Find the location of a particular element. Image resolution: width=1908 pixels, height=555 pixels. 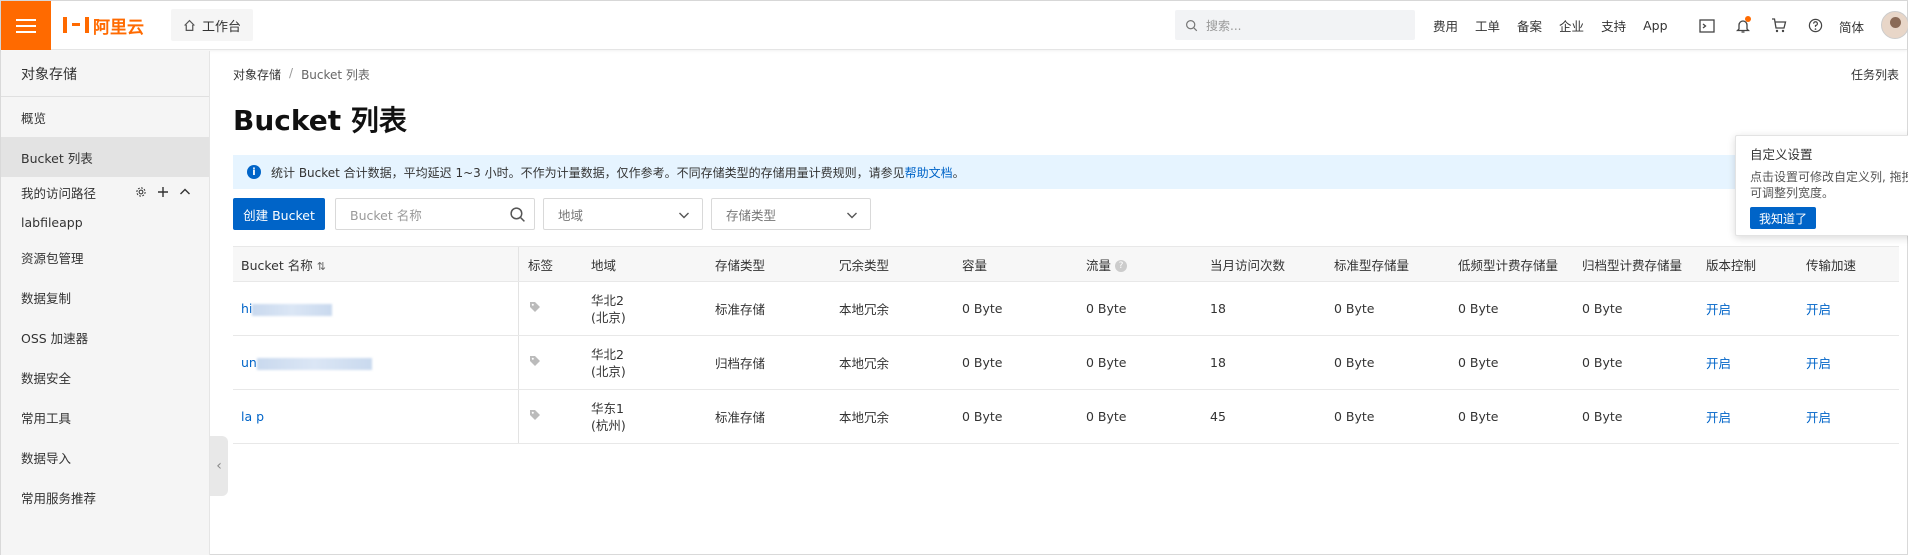

bucket-name-text: hi is located at coordinates (247, 308).